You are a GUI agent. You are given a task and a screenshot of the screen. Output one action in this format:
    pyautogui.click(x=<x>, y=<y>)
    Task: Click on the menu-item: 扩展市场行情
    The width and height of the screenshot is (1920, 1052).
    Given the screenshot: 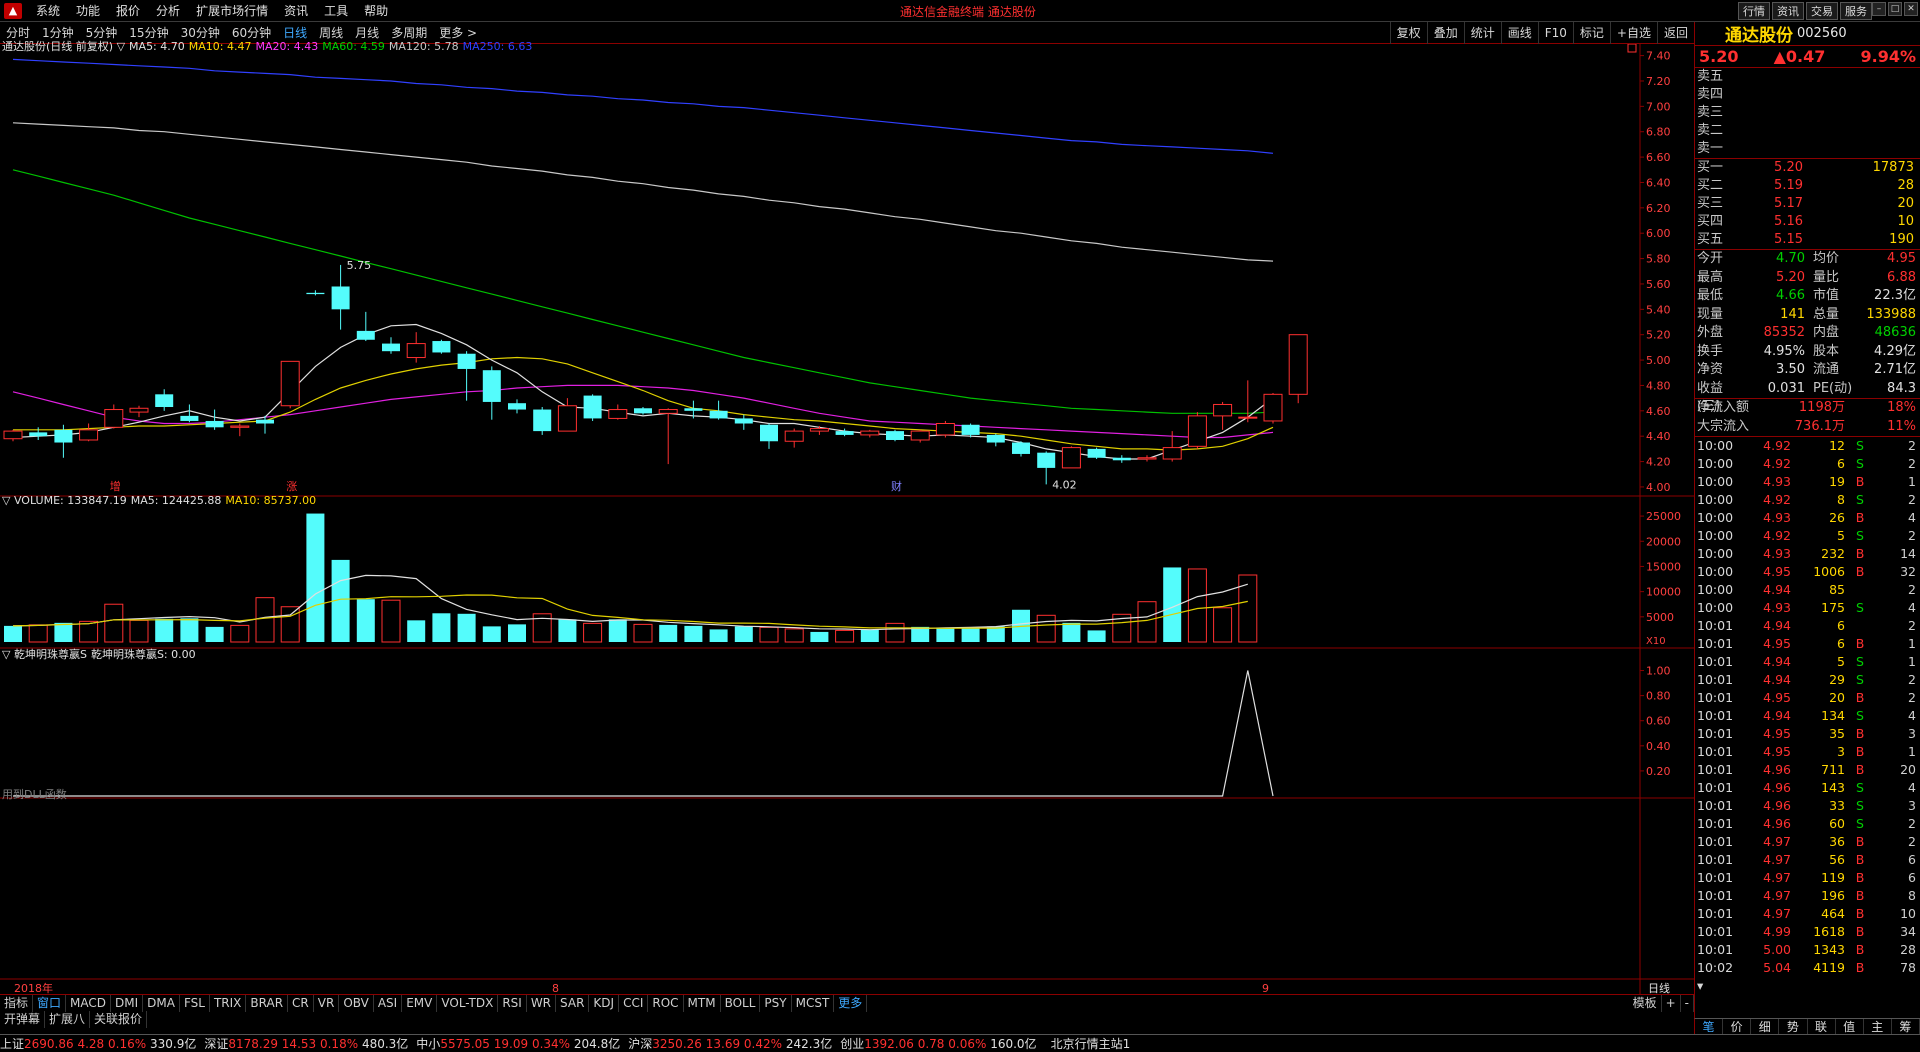 What is the action you would take?
    pyautogui.click(x=232, y=11)
    